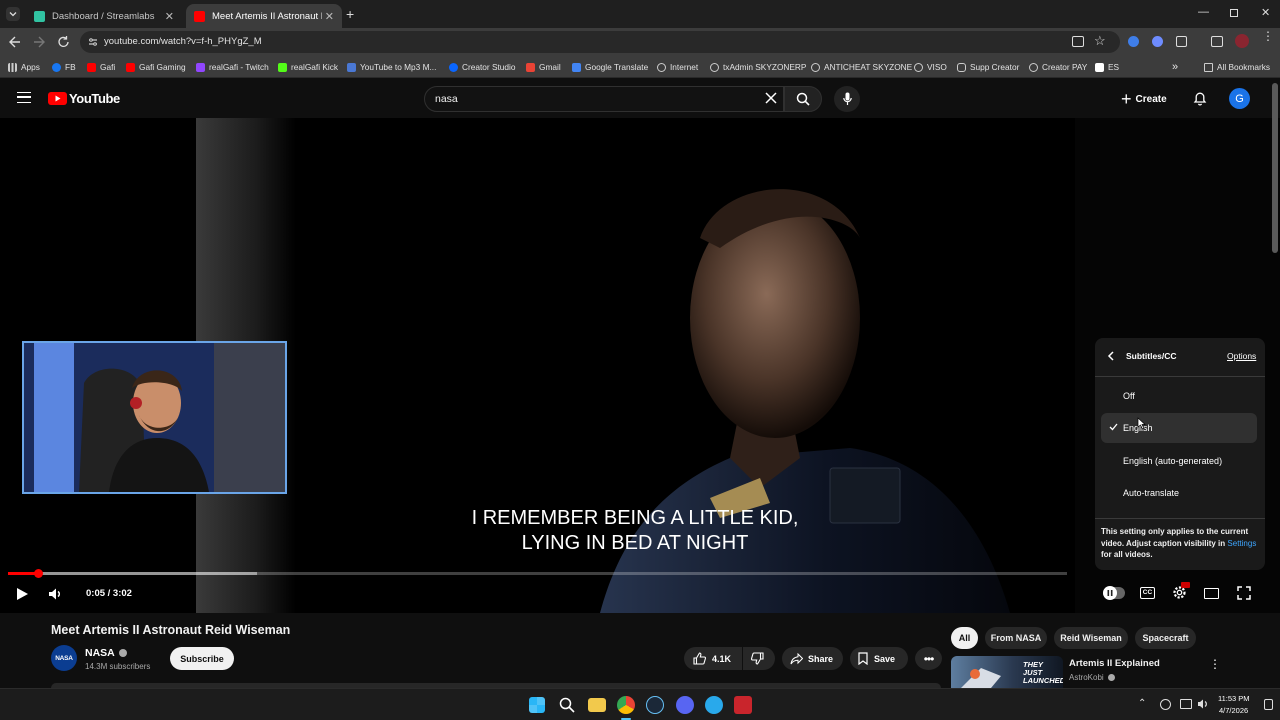  What do you see at coordinates (93, 42) in the screenshot?
I see `site-info-icon` at bounding box center [93, 42].